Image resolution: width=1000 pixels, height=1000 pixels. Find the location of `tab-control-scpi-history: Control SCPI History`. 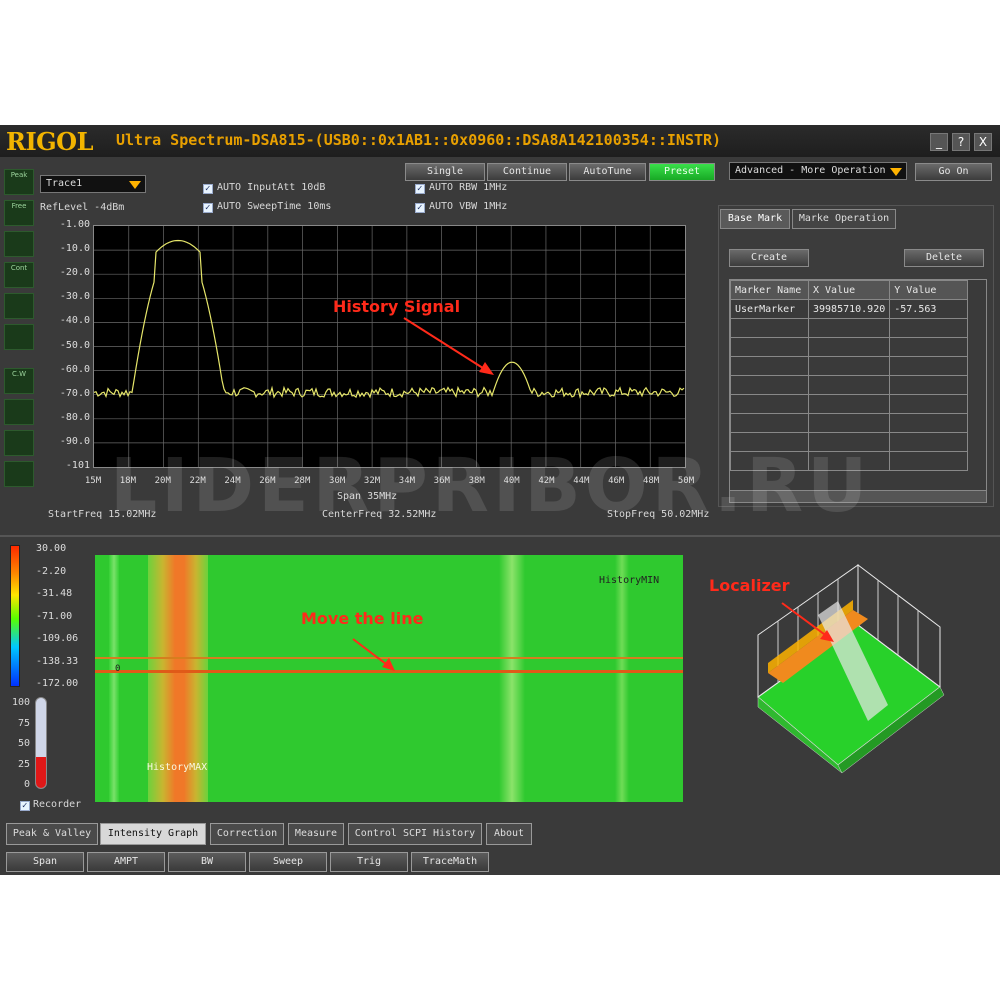

tab-control-scpi-history: Control SCPI History is located at coordinates (415, 834).